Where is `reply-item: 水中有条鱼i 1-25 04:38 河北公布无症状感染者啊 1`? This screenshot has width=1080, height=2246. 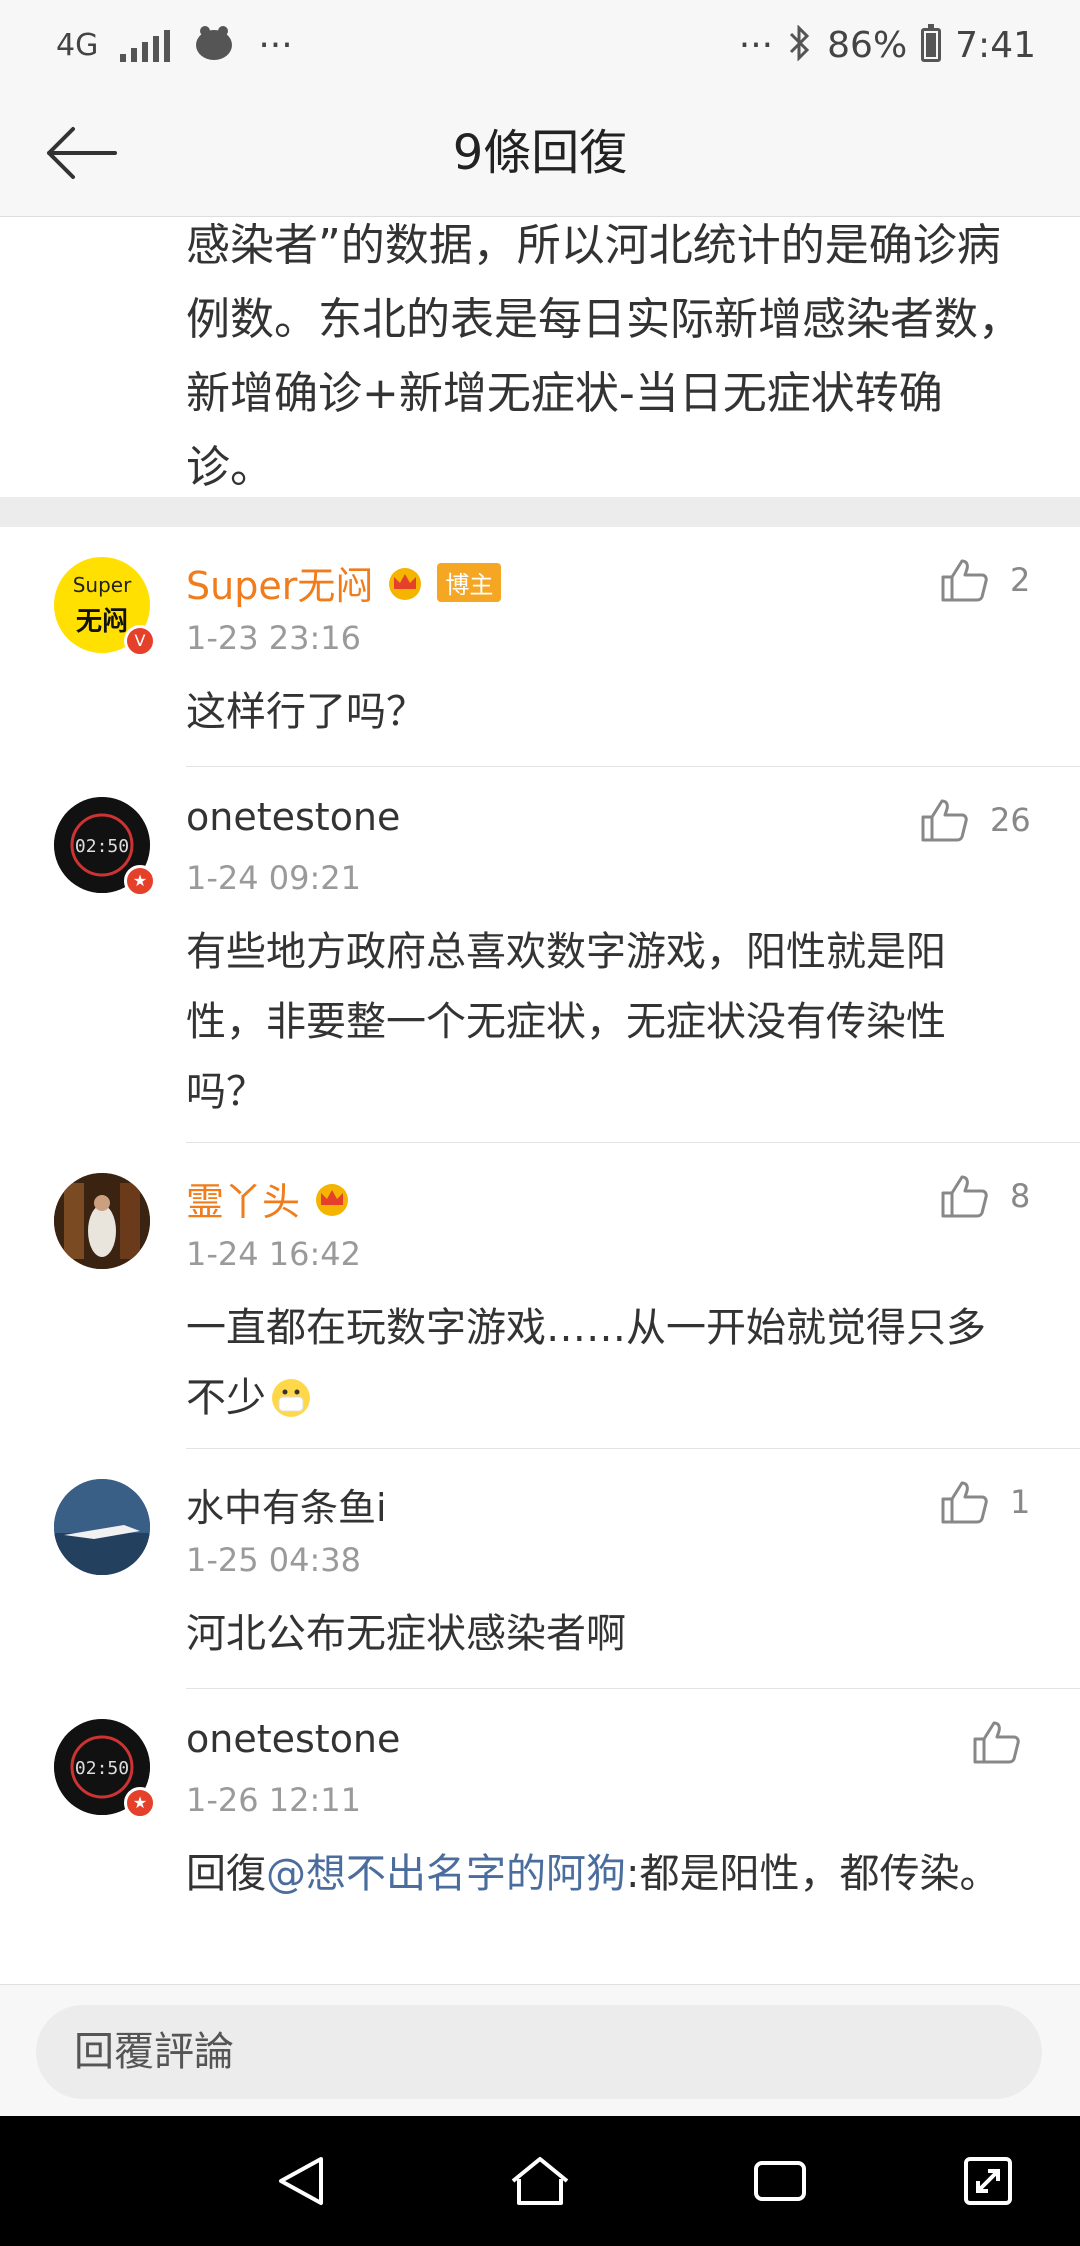 reply-item: 水中有条鱼i 1-25 04:38 河北公布无症状感染者啊 1 is located at coordinates (540, 1569).